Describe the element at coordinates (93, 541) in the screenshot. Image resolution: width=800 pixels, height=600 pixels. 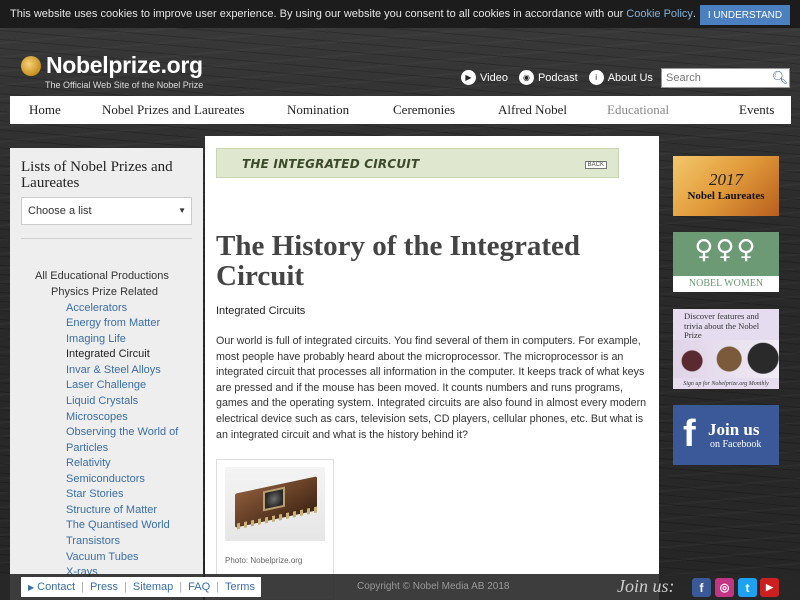
I see `sidebar-item-transistors: Transistors` at that location.